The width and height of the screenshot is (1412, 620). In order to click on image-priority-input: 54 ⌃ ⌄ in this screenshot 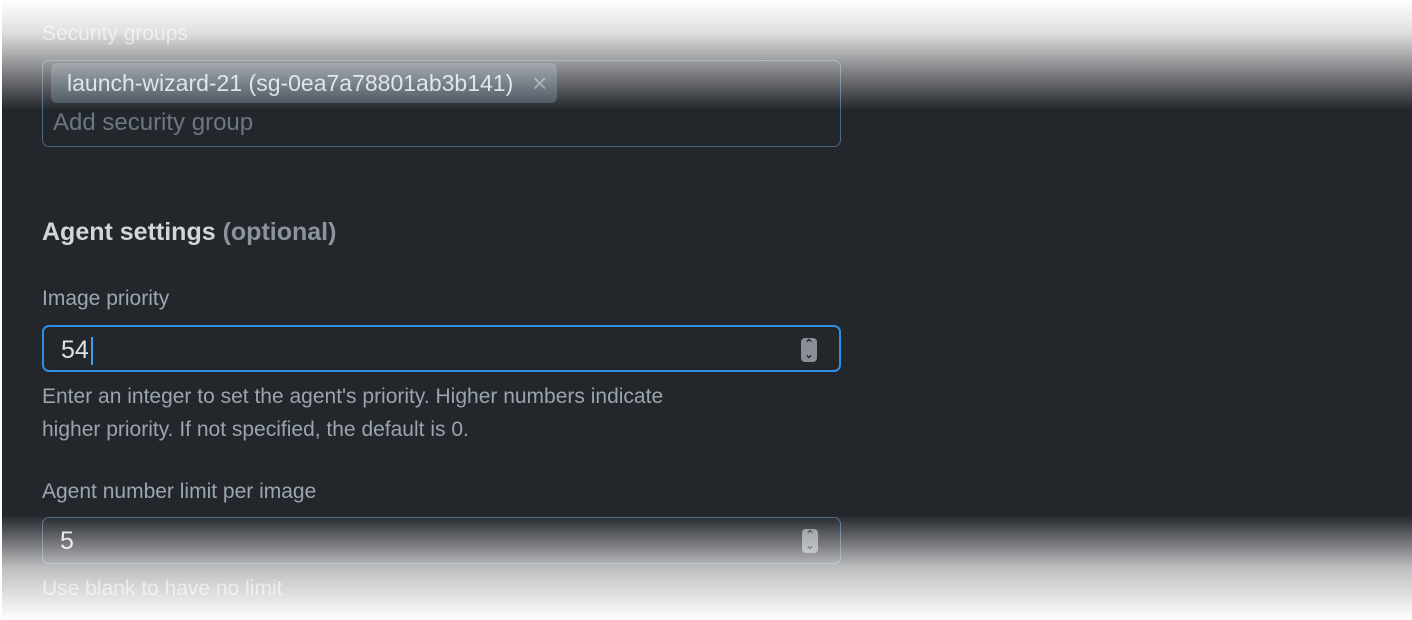, I will do `click(441, 348)`.